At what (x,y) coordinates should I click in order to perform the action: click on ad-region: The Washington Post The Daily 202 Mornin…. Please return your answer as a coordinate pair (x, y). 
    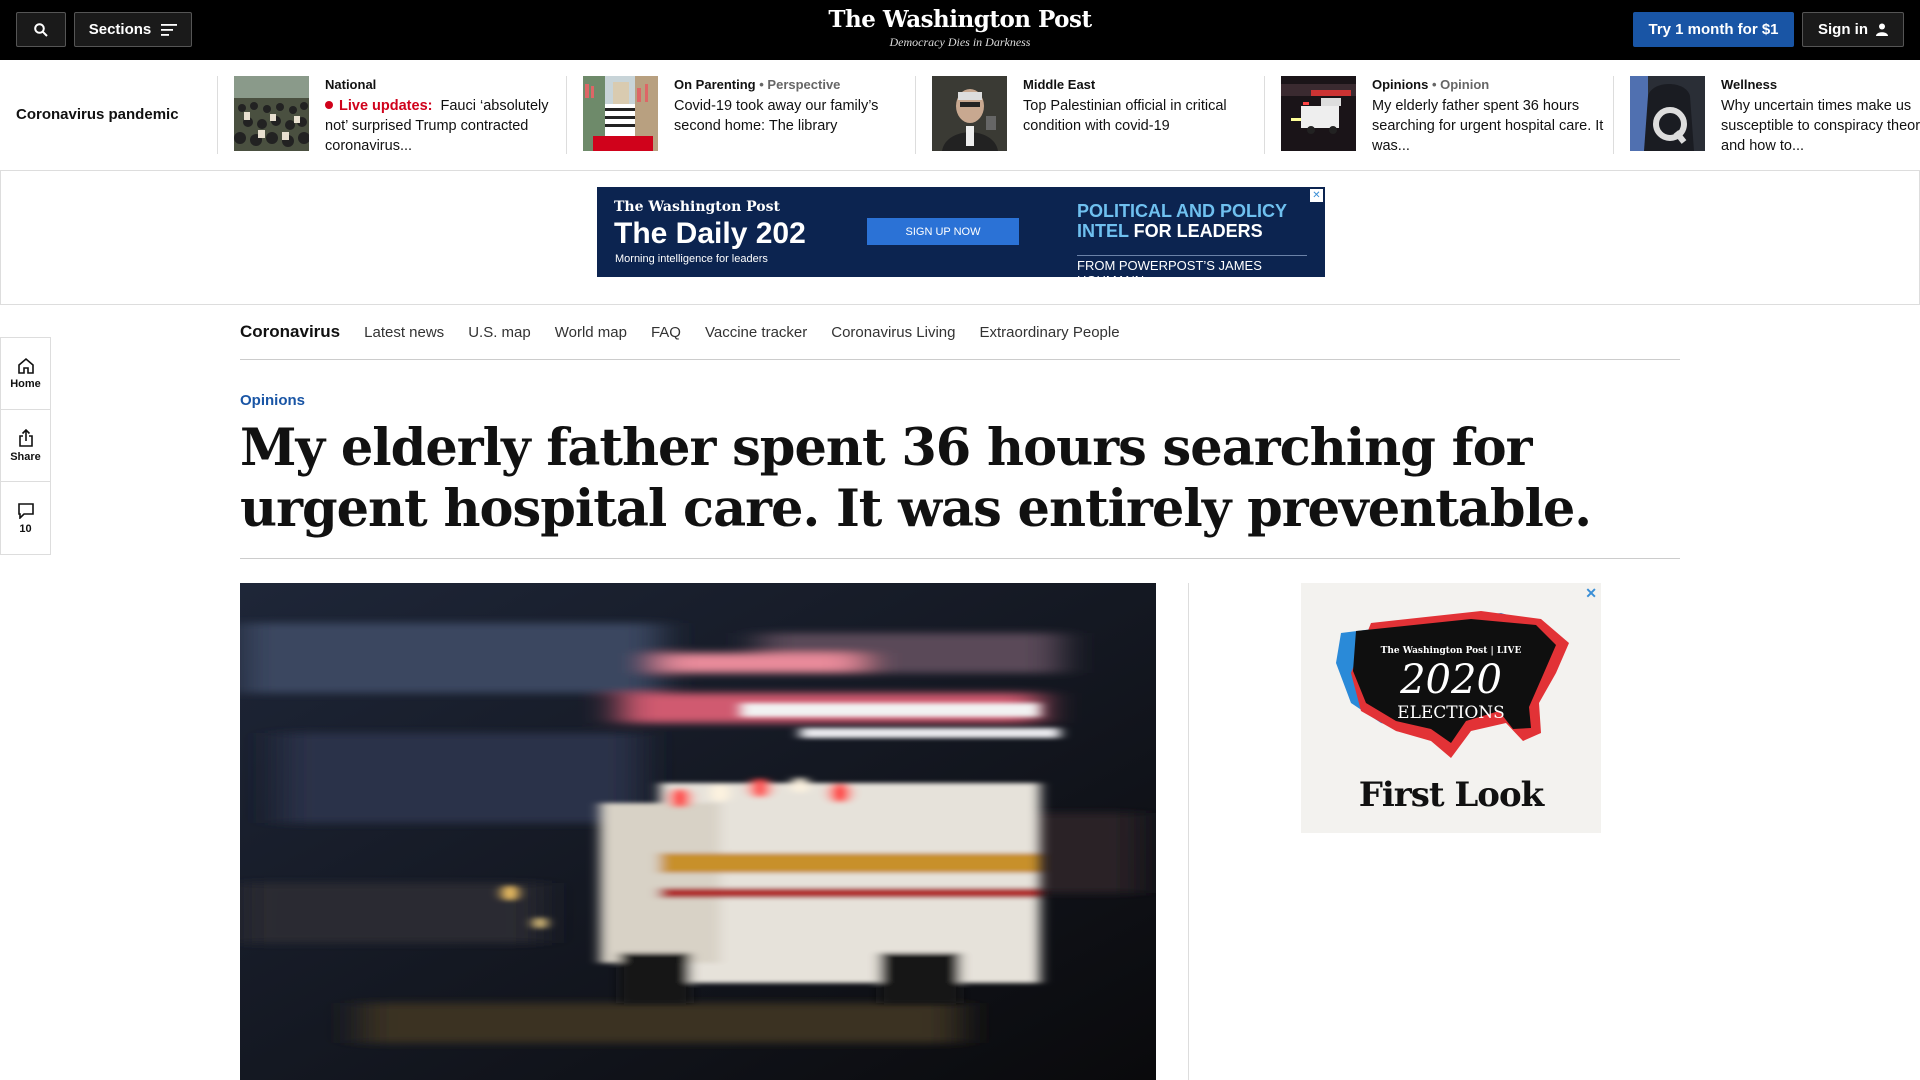
    Looking at the image, I should click on (960, 238).